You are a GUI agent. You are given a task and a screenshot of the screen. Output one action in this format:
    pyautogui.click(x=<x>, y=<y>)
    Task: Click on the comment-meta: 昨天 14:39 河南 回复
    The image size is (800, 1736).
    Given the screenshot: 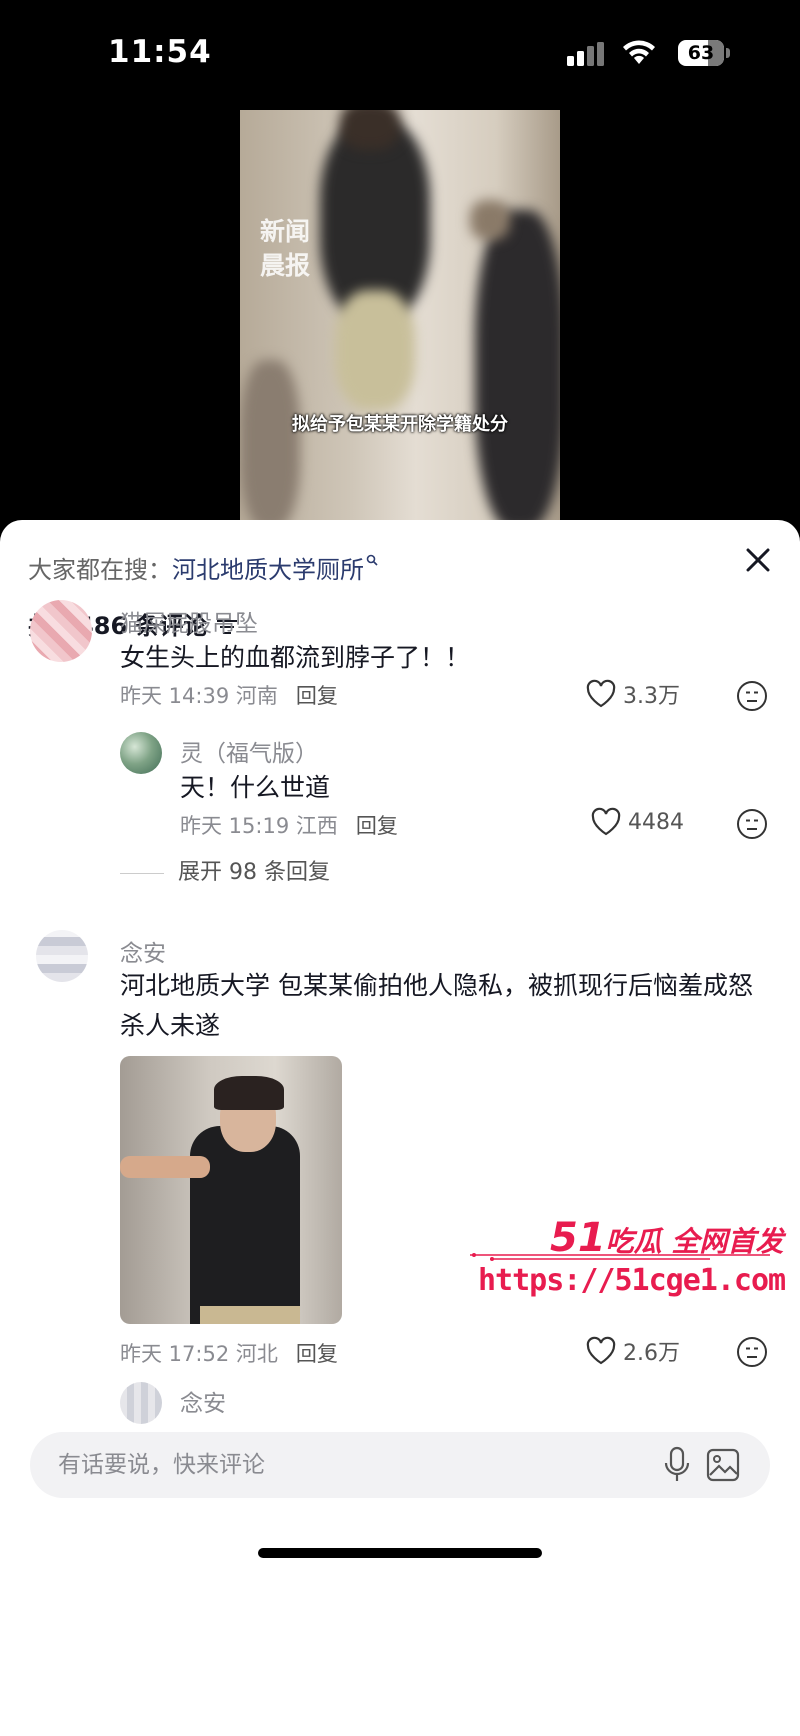 What is the action you would take?
    pyautogui.click(x=229, y=695)
    